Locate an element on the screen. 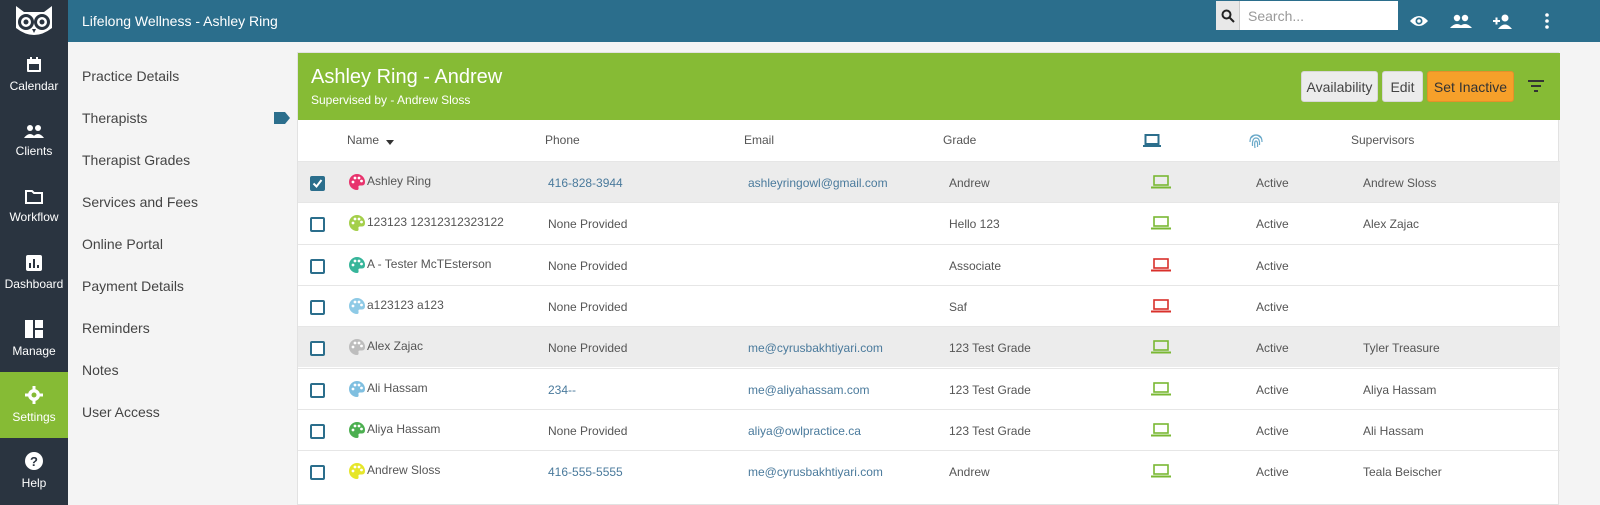 The height and width of the screenshot is (505, 1600). column-header-phone: Phone is located at coordinates (562, 140).